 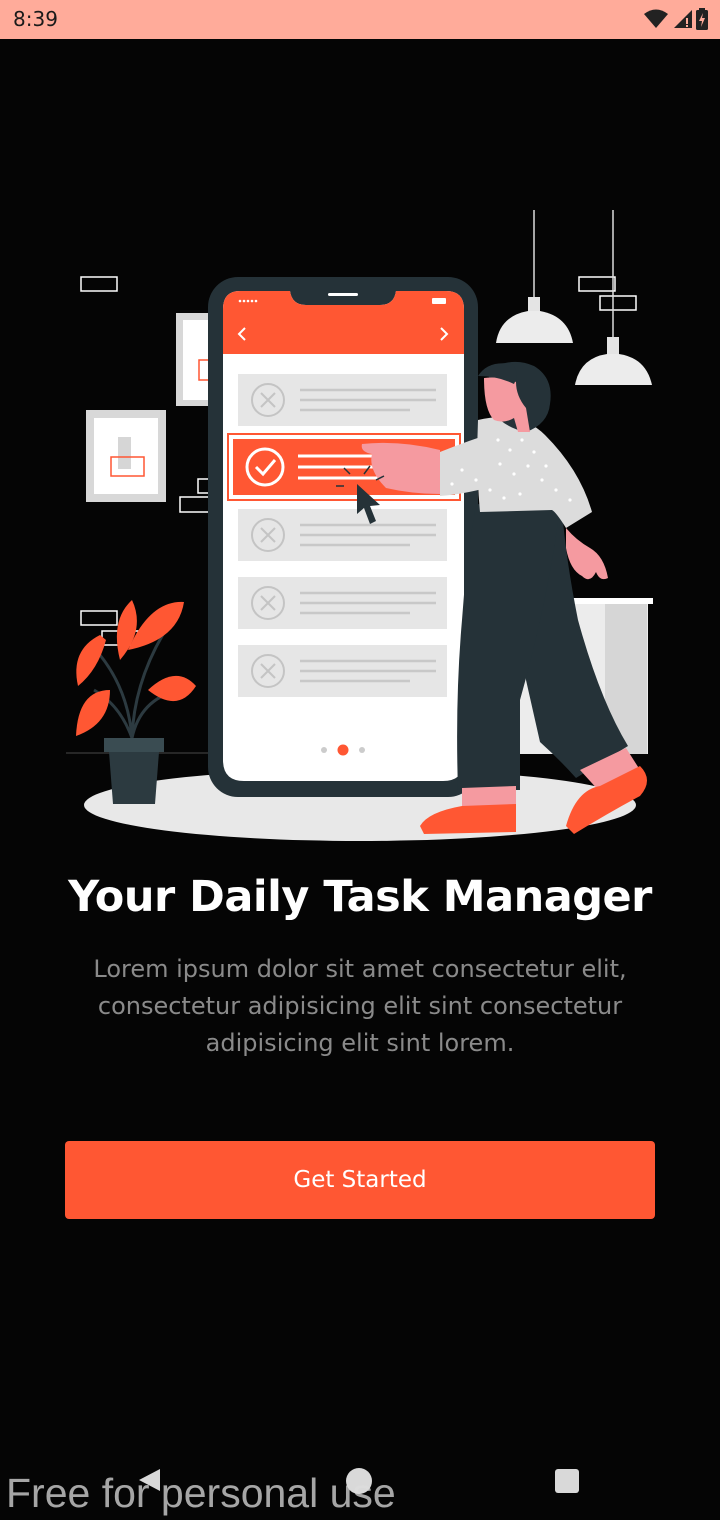 I want to click on status-icons, so click(x=676, y=19).